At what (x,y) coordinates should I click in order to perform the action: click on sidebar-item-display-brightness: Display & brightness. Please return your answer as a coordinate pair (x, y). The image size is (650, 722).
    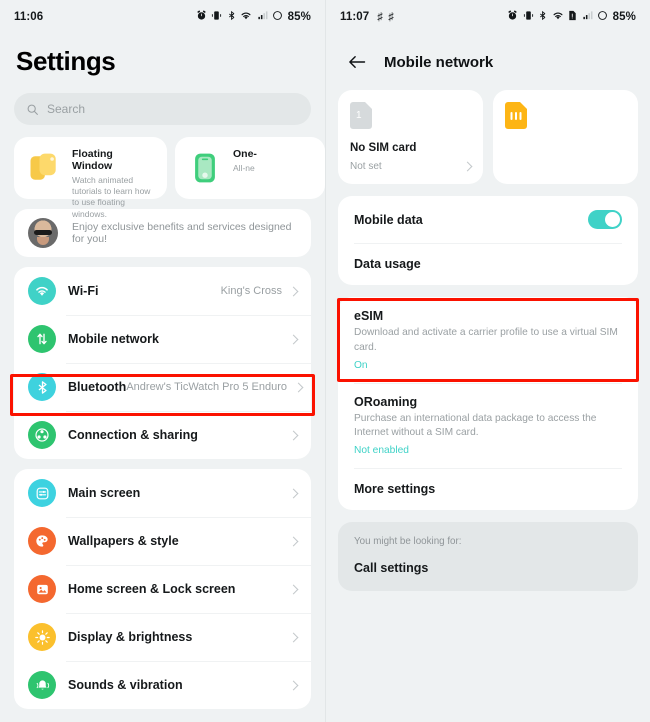
    Looking at the image, I should click on (162, 637).